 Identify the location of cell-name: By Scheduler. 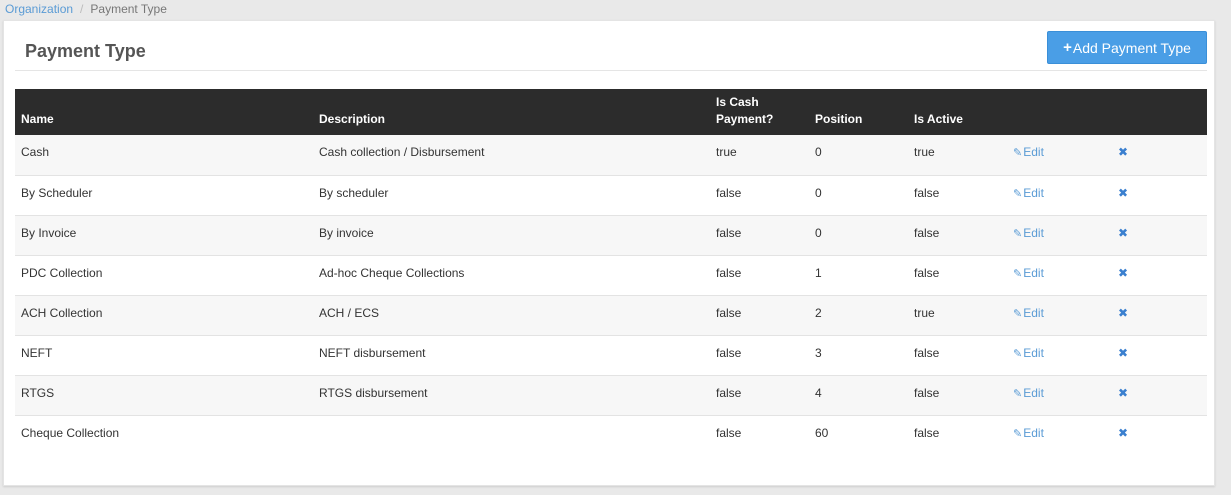
(57, 192).